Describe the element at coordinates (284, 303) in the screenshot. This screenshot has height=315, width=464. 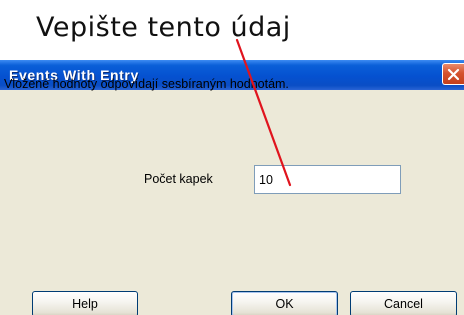
I see `ok-button: OK` at that location.